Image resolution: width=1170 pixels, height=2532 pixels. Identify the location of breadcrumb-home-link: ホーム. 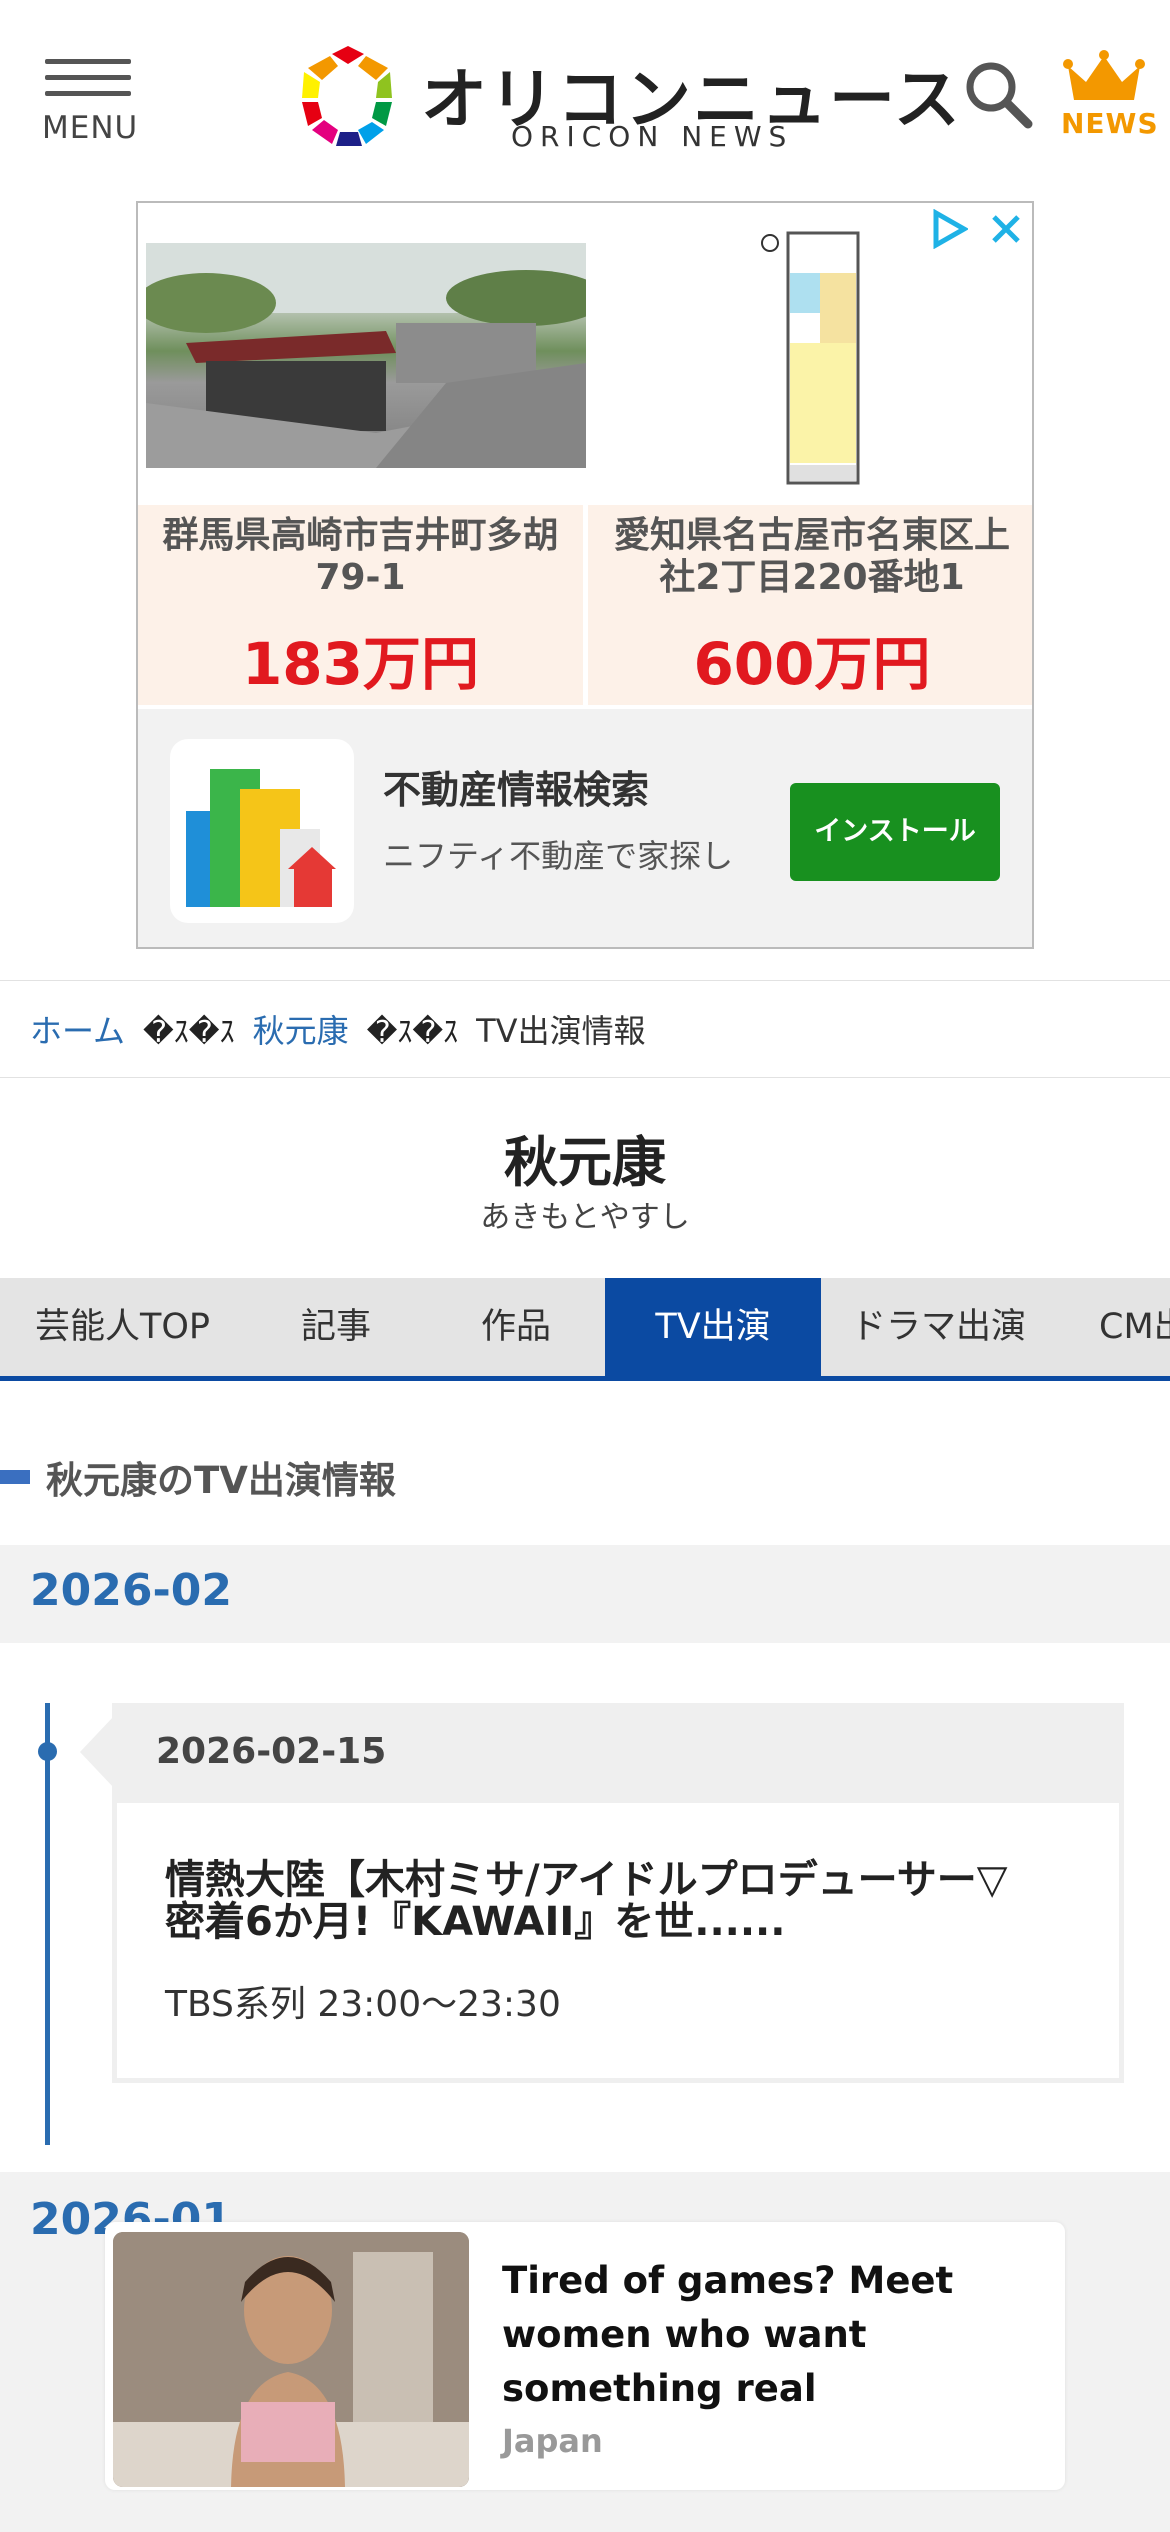
(77, 1029).